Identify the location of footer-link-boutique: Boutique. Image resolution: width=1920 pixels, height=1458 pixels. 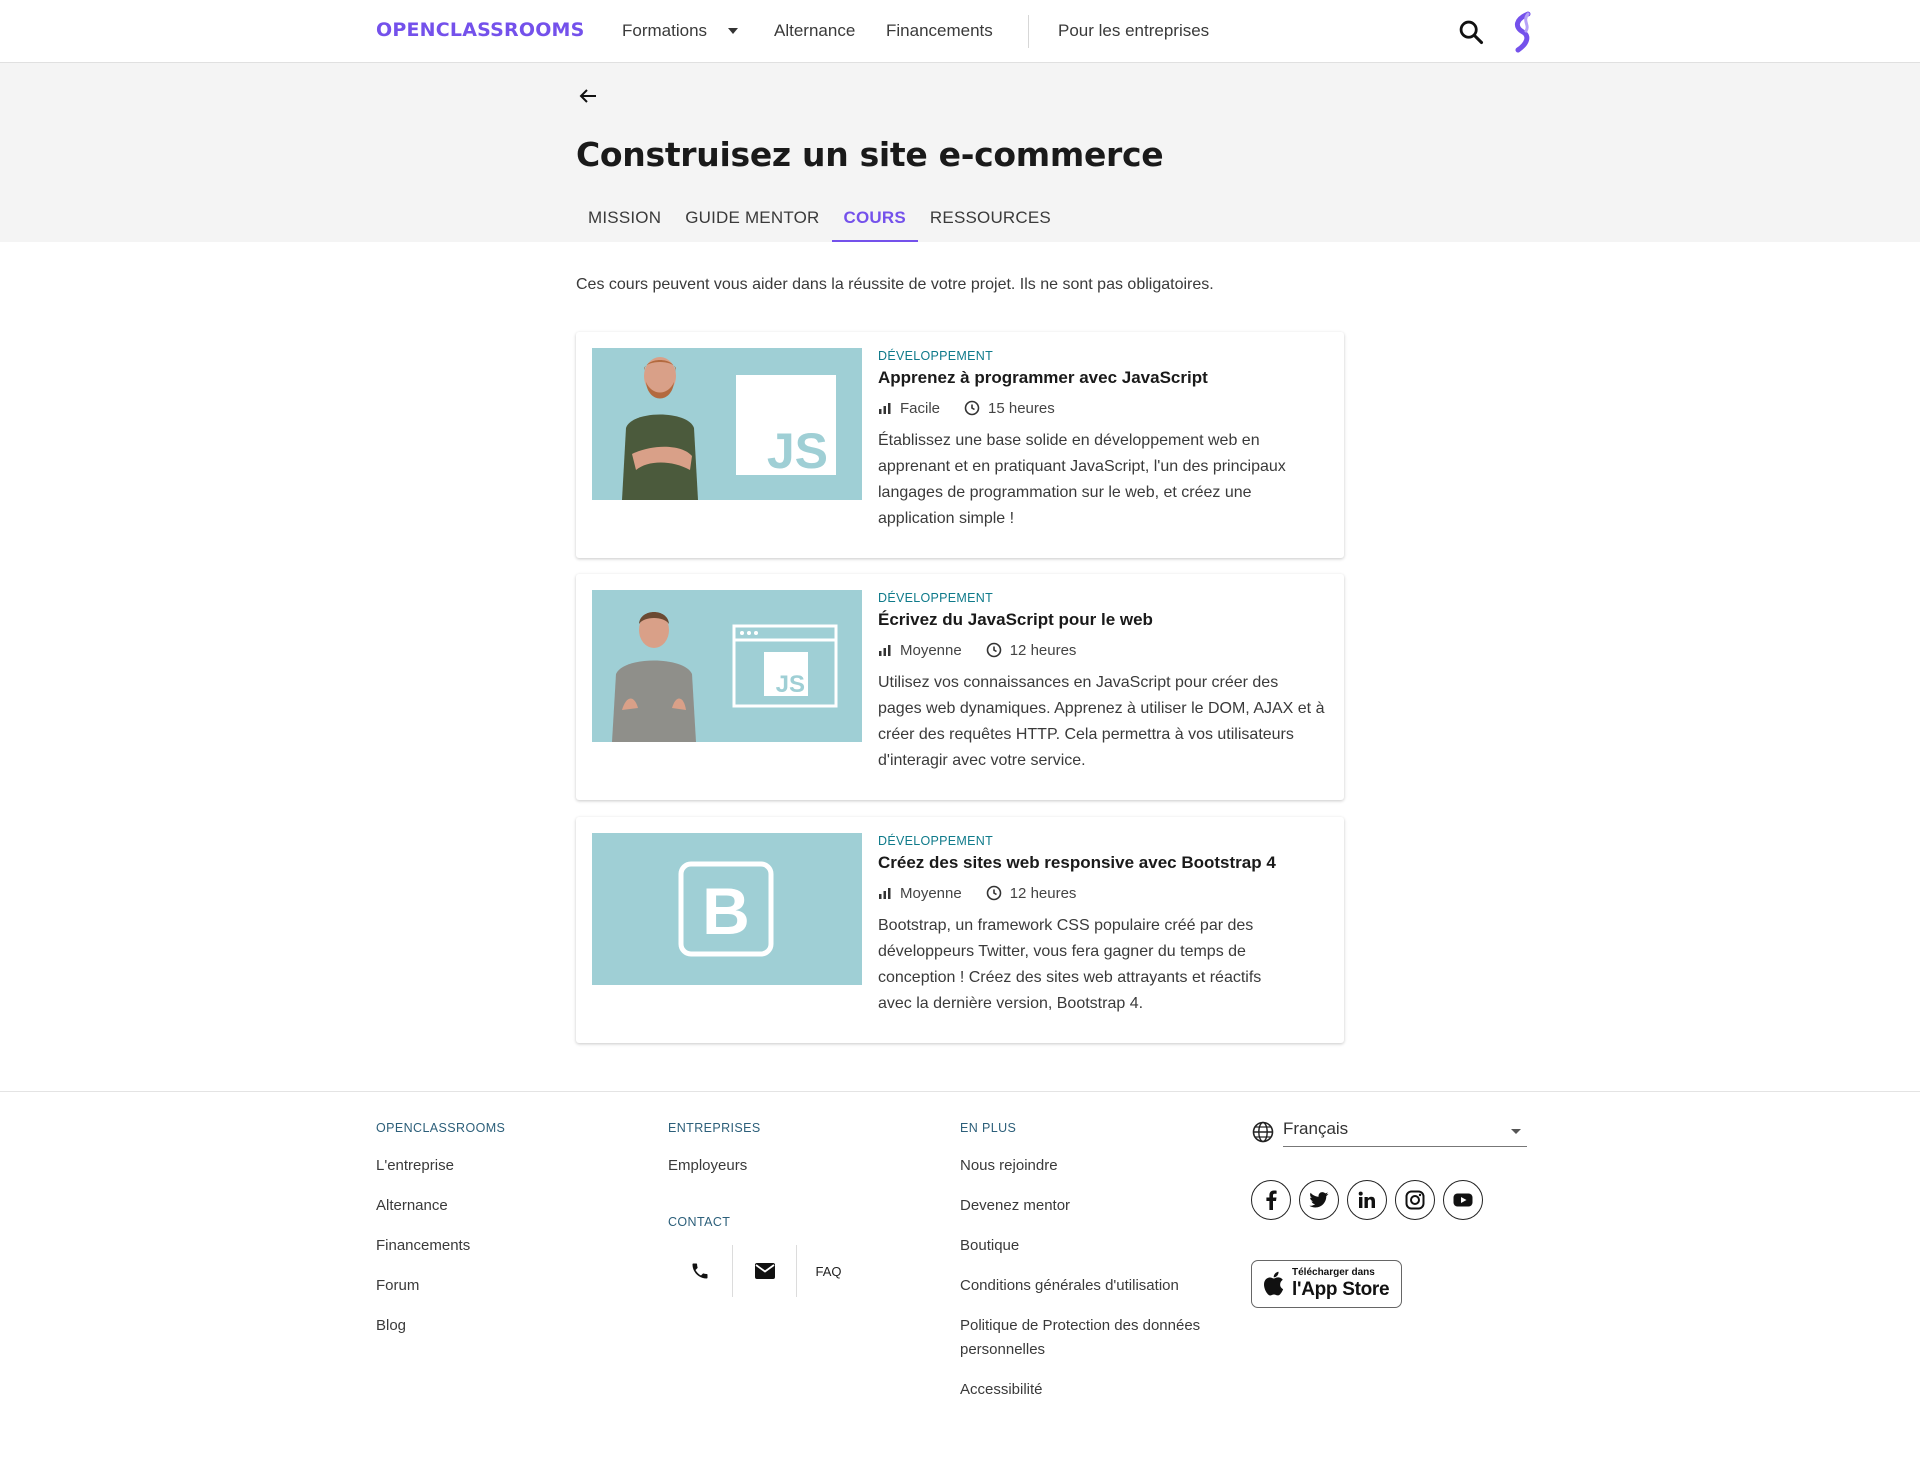
(989, 1245).